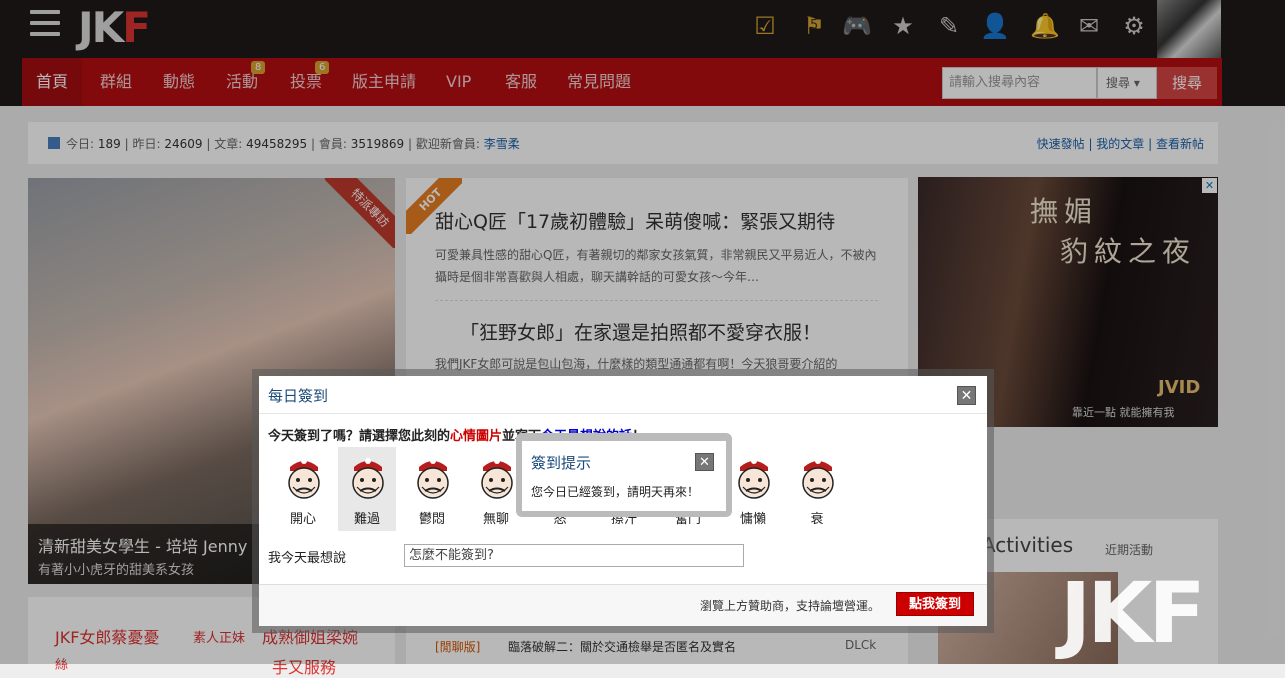 Image resolution: width=1285 pixels, height=678 pixels. I want to click on mood-option: 開心, so click(303, 489).